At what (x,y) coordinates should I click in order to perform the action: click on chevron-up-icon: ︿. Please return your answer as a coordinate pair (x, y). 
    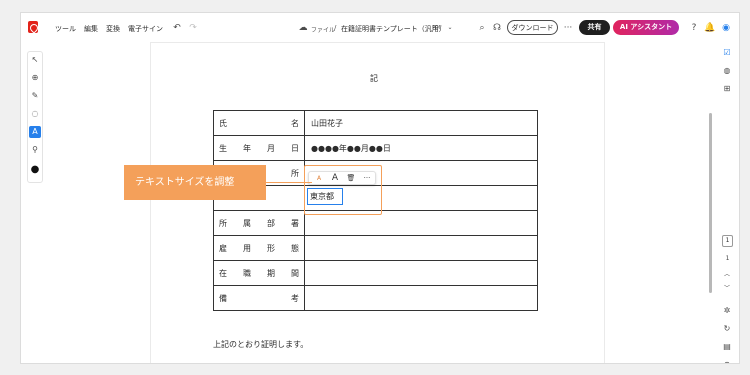
    Looking at the image, I should click on (727, 275).